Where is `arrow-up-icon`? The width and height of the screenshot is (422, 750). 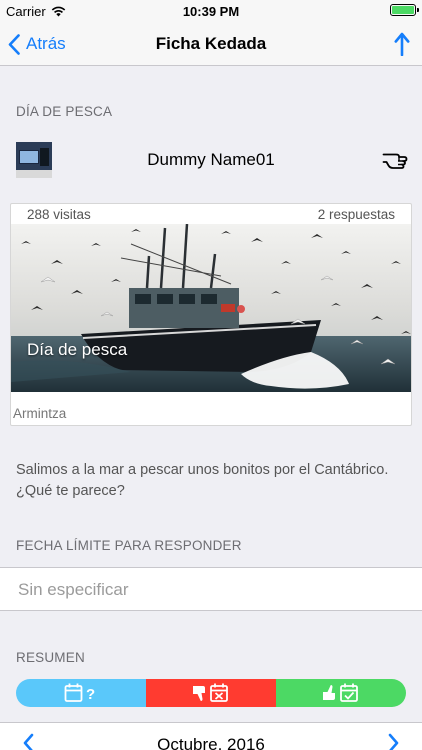 arrow-up-icon is located at coordinates (402, 44).